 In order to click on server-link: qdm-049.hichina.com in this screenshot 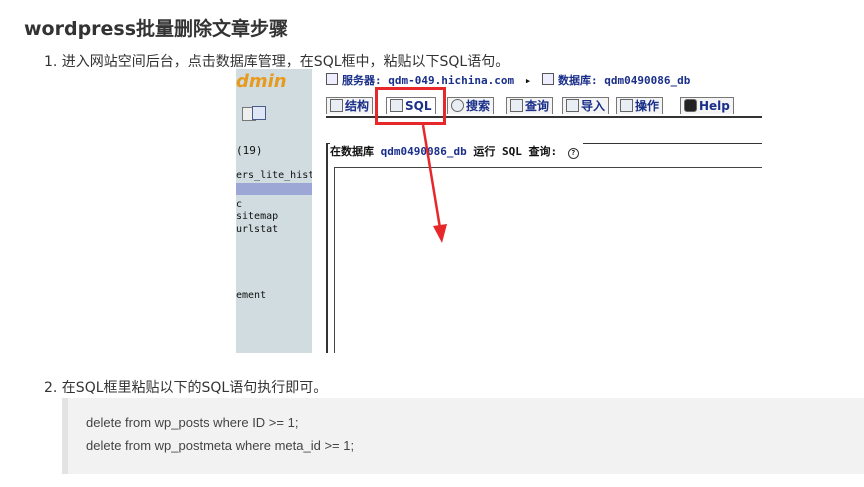, I will do `click(451, 80)`.